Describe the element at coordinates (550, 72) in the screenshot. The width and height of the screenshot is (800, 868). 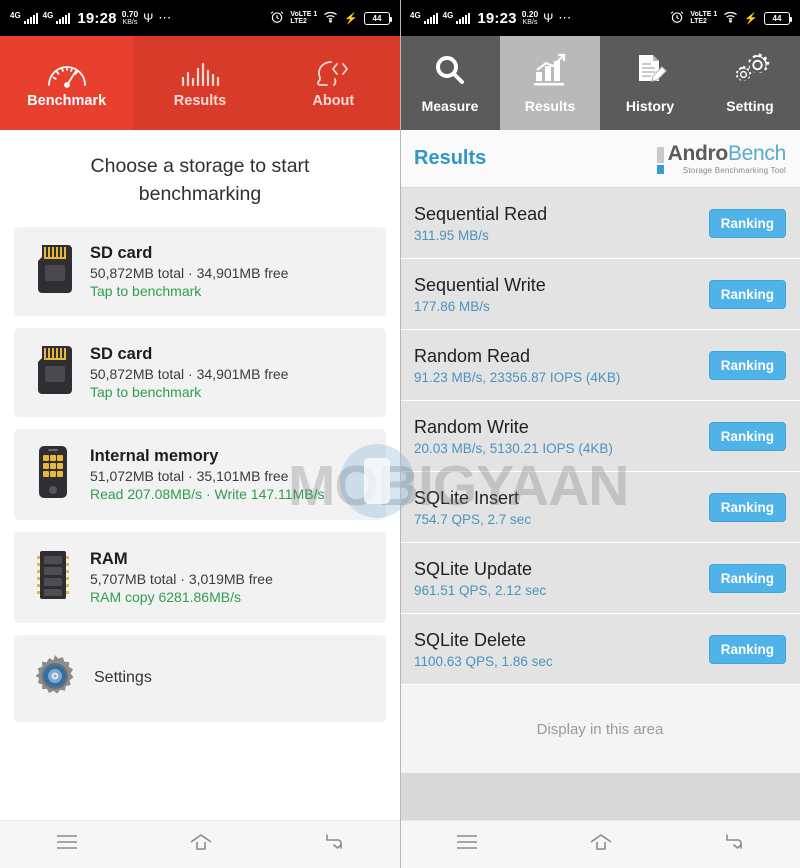
I see `bar-chart-growth-icon` at that location.